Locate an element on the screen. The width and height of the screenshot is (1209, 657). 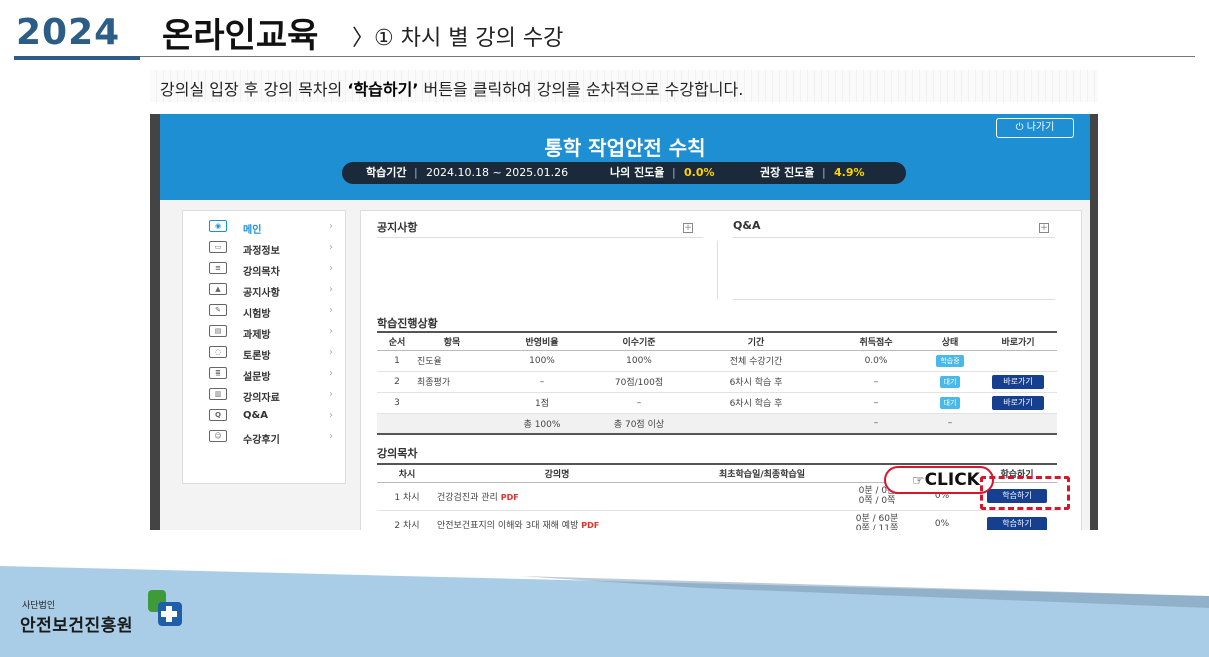
toc-title: 강의목차 is located at coordinates (397, 453).